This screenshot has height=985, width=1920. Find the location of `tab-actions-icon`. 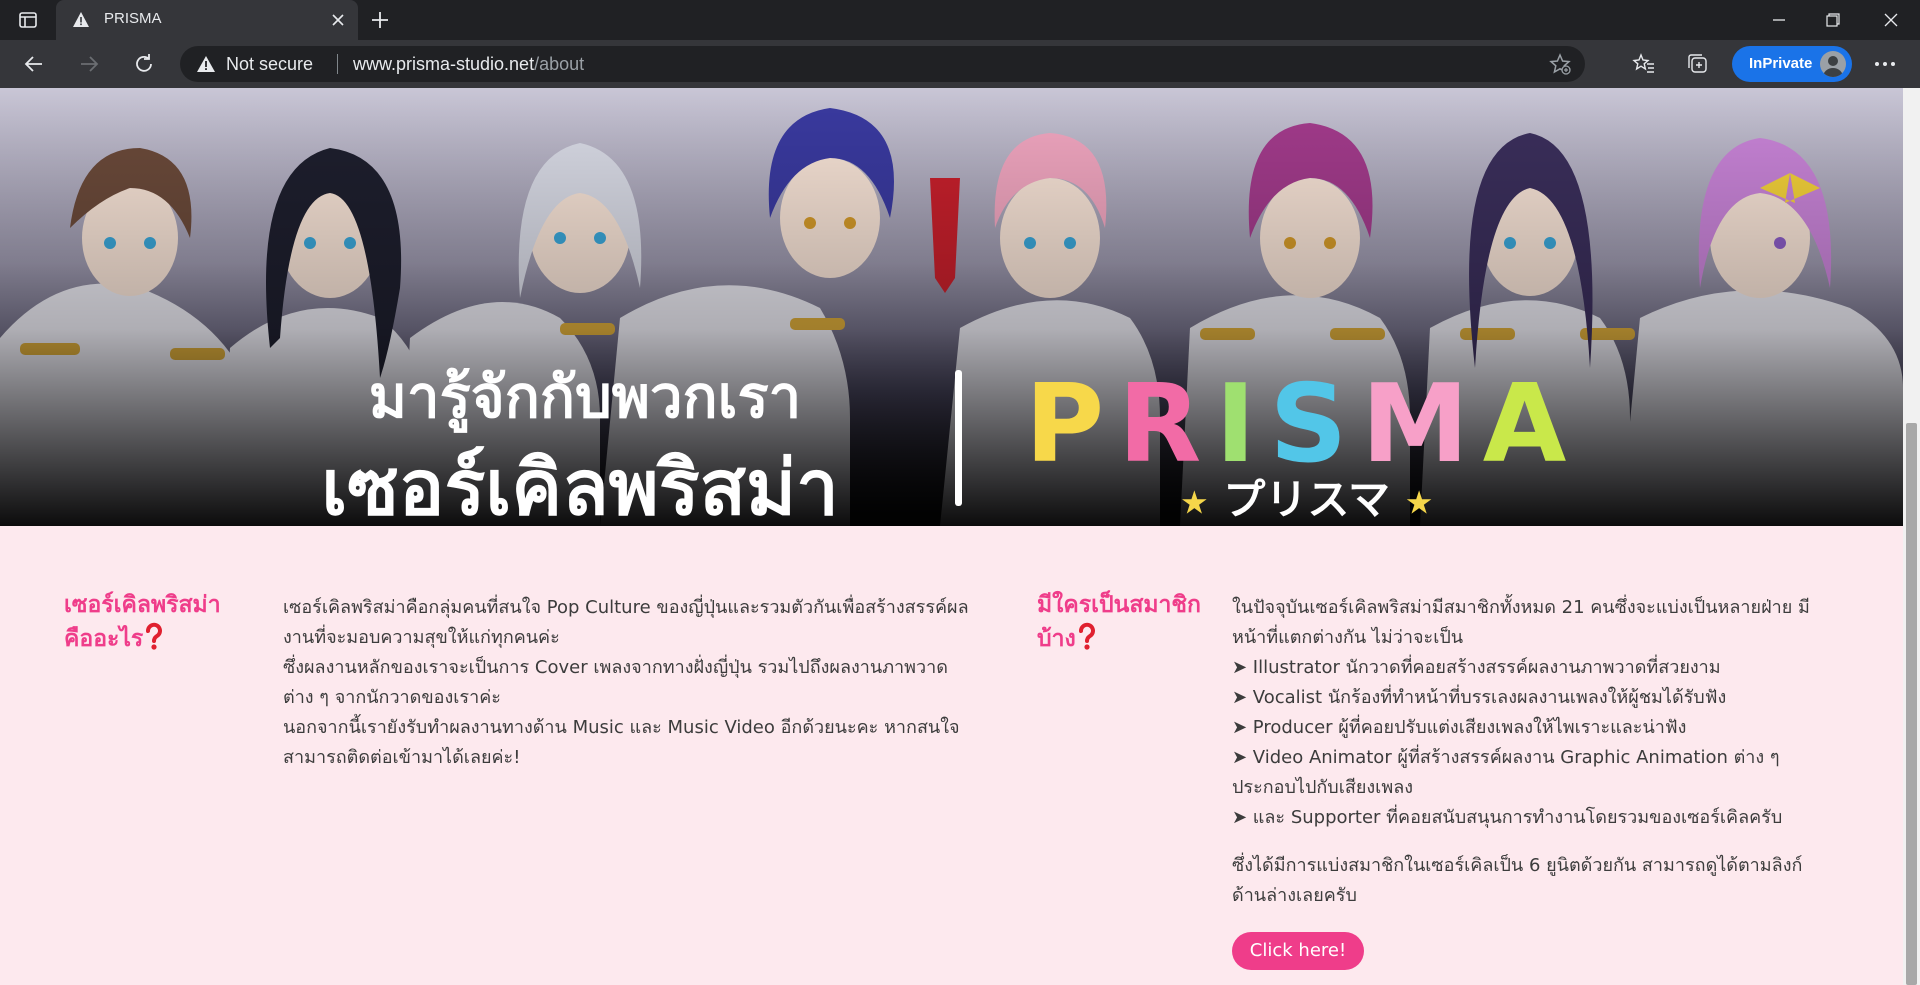

tab-actions-icon is located at coordinates (28, 20).